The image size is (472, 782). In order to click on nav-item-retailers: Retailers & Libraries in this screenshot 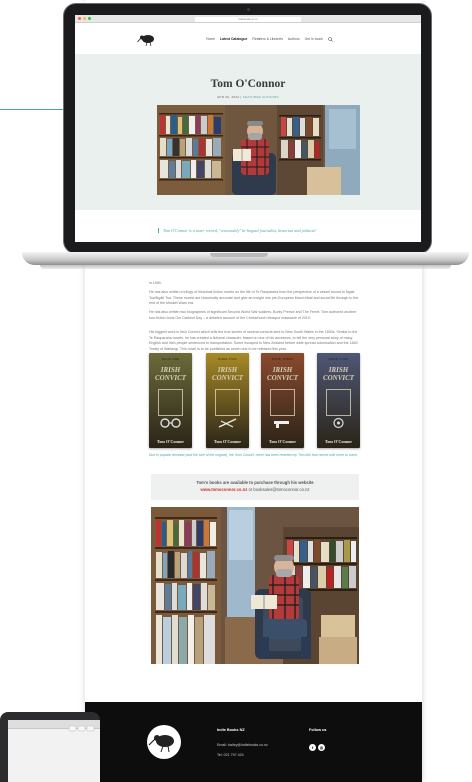, I will do `click(267, 39)`.